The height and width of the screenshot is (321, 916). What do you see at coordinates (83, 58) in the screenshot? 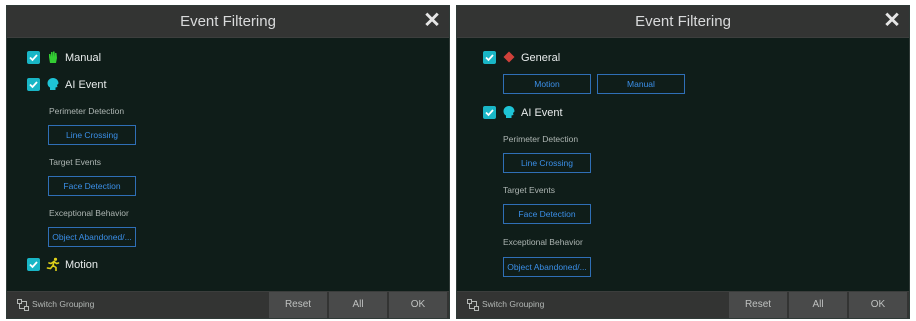
I see `category-label-manual: Manual` at bounding box center [83, 58].